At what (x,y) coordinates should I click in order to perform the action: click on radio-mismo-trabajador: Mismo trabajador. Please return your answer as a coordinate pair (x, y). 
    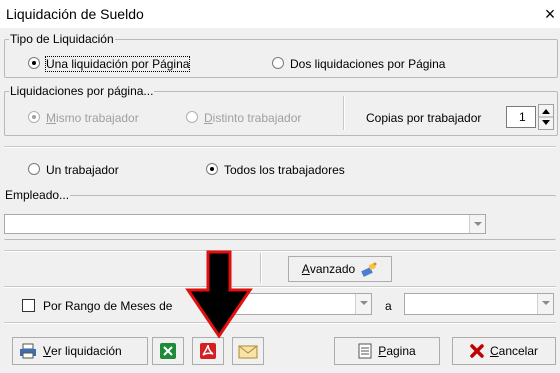
    Looking at the image, I should click on (83, 118).